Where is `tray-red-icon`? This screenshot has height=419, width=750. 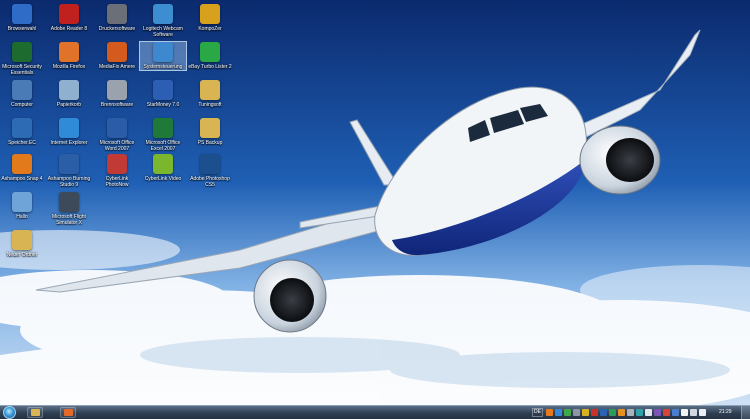
tray-red-icon is located at coordinates (594, 412).